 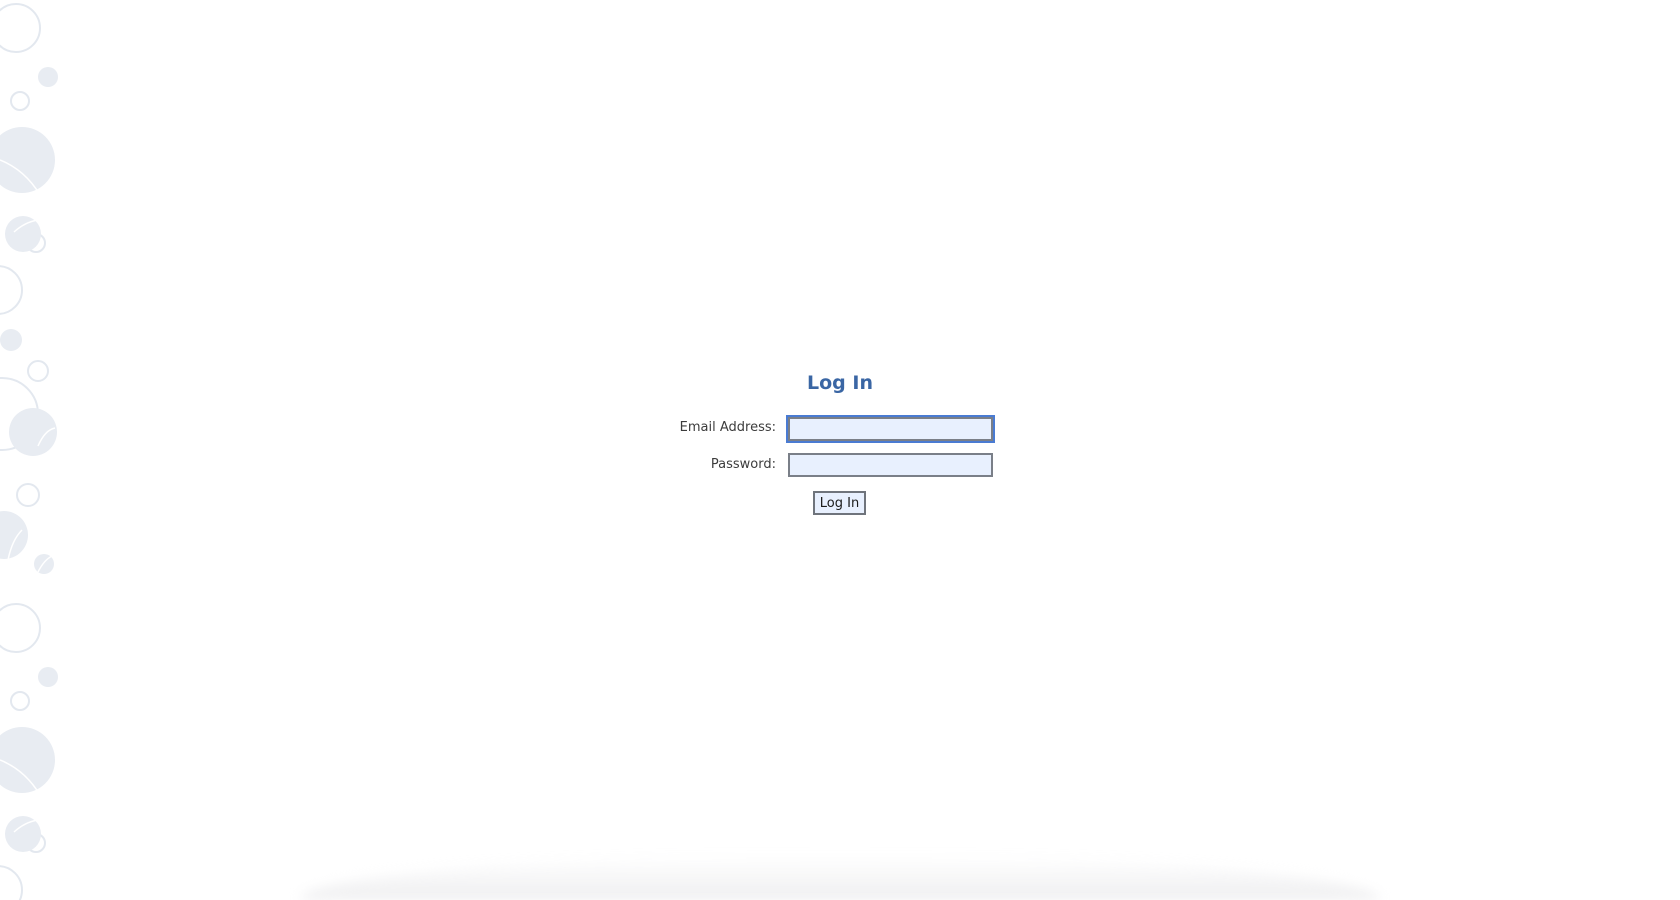 What do you see at coordinates (743, 464) in the screenshot?
I see `password-label: Password:` at bounding box center [743, 464].